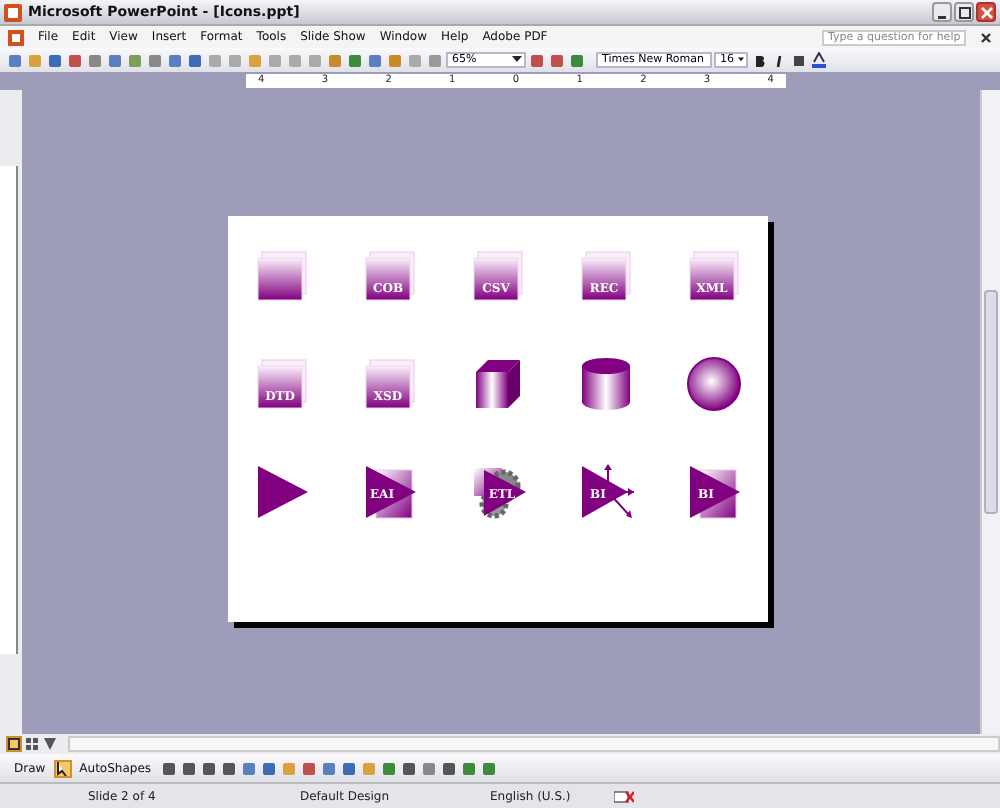 This screenshot has height=808, width=1000. What do you see at coordinates (534, 744) in the screenshot?
I see `horizontal-scrollbar` at bounding box center [534, 744].